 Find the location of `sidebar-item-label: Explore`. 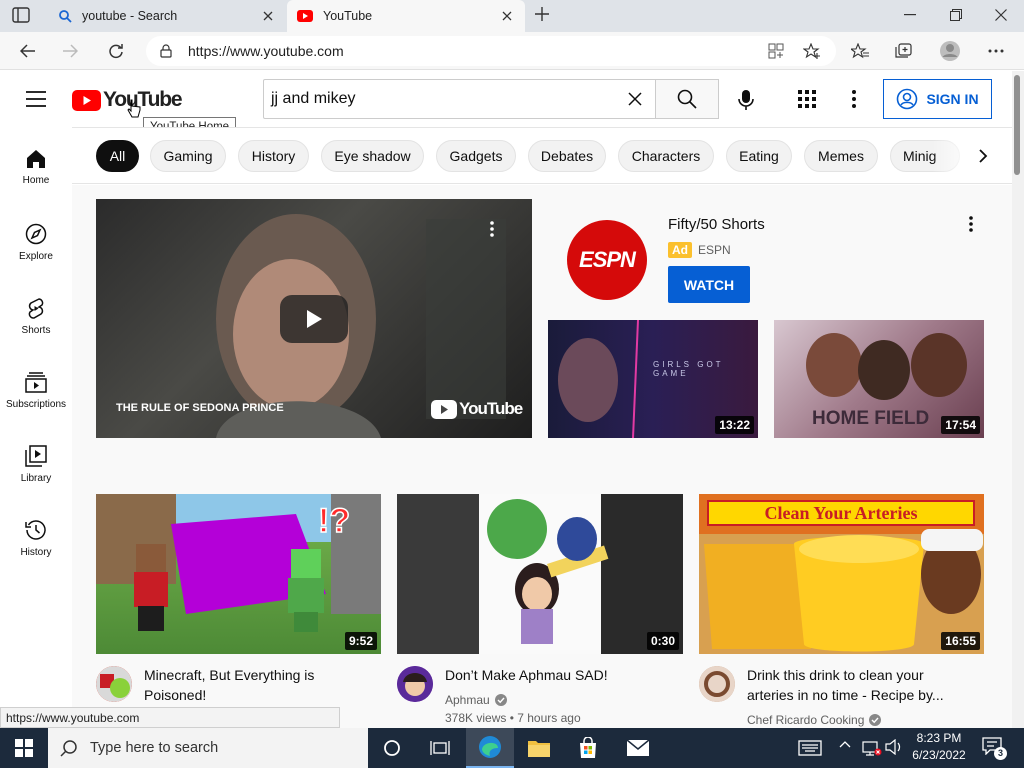

sidebar-item-label: Explore is located at coordinates (36, 256).